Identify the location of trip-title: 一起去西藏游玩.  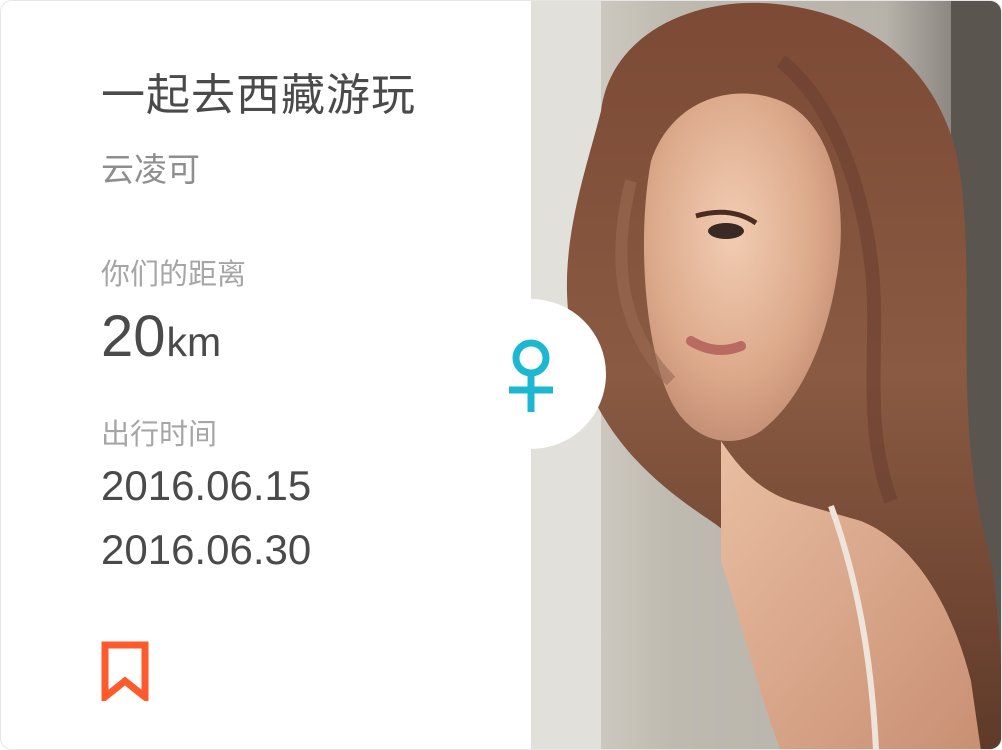
(258, 95).